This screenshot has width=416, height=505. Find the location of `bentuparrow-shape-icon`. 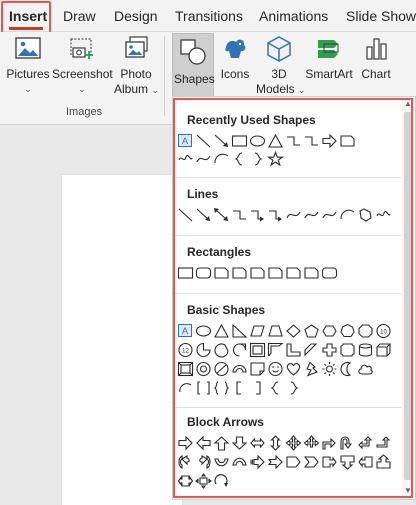

bentuparrow-shape-icon is located at coordinates (383, 443).